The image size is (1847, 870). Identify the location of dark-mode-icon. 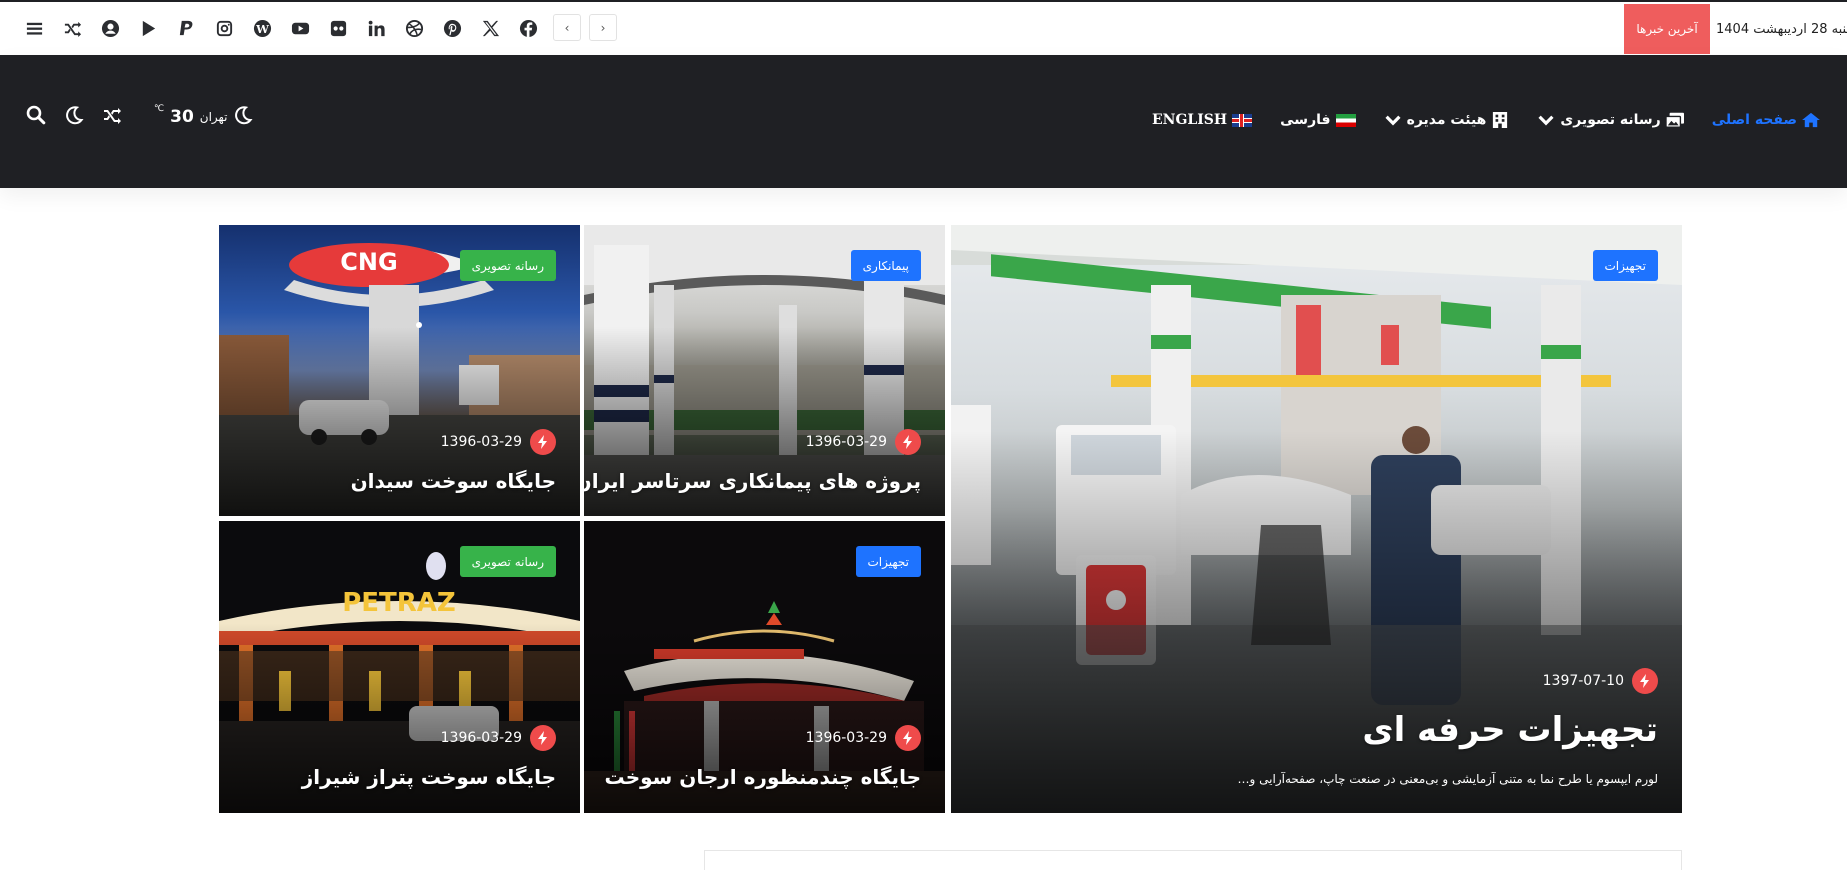
(74, 117).